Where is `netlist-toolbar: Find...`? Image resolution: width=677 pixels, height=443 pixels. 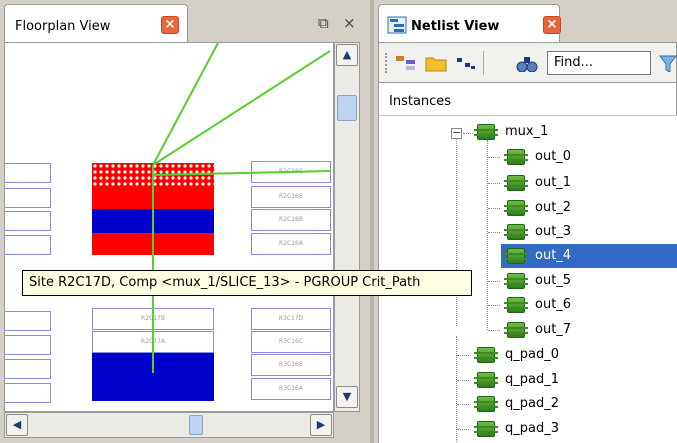 netlist-toolbar: Find... is located at coordinates (527, 62).